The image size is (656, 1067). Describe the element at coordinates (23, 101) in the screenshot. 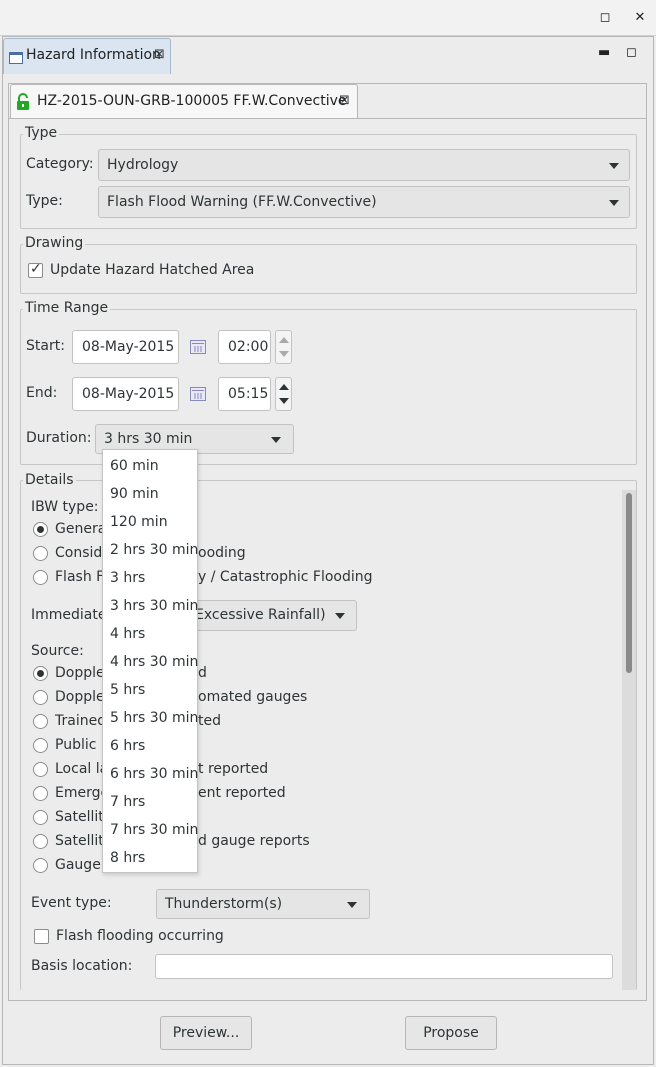

I see `unlocked-icon` at that location.